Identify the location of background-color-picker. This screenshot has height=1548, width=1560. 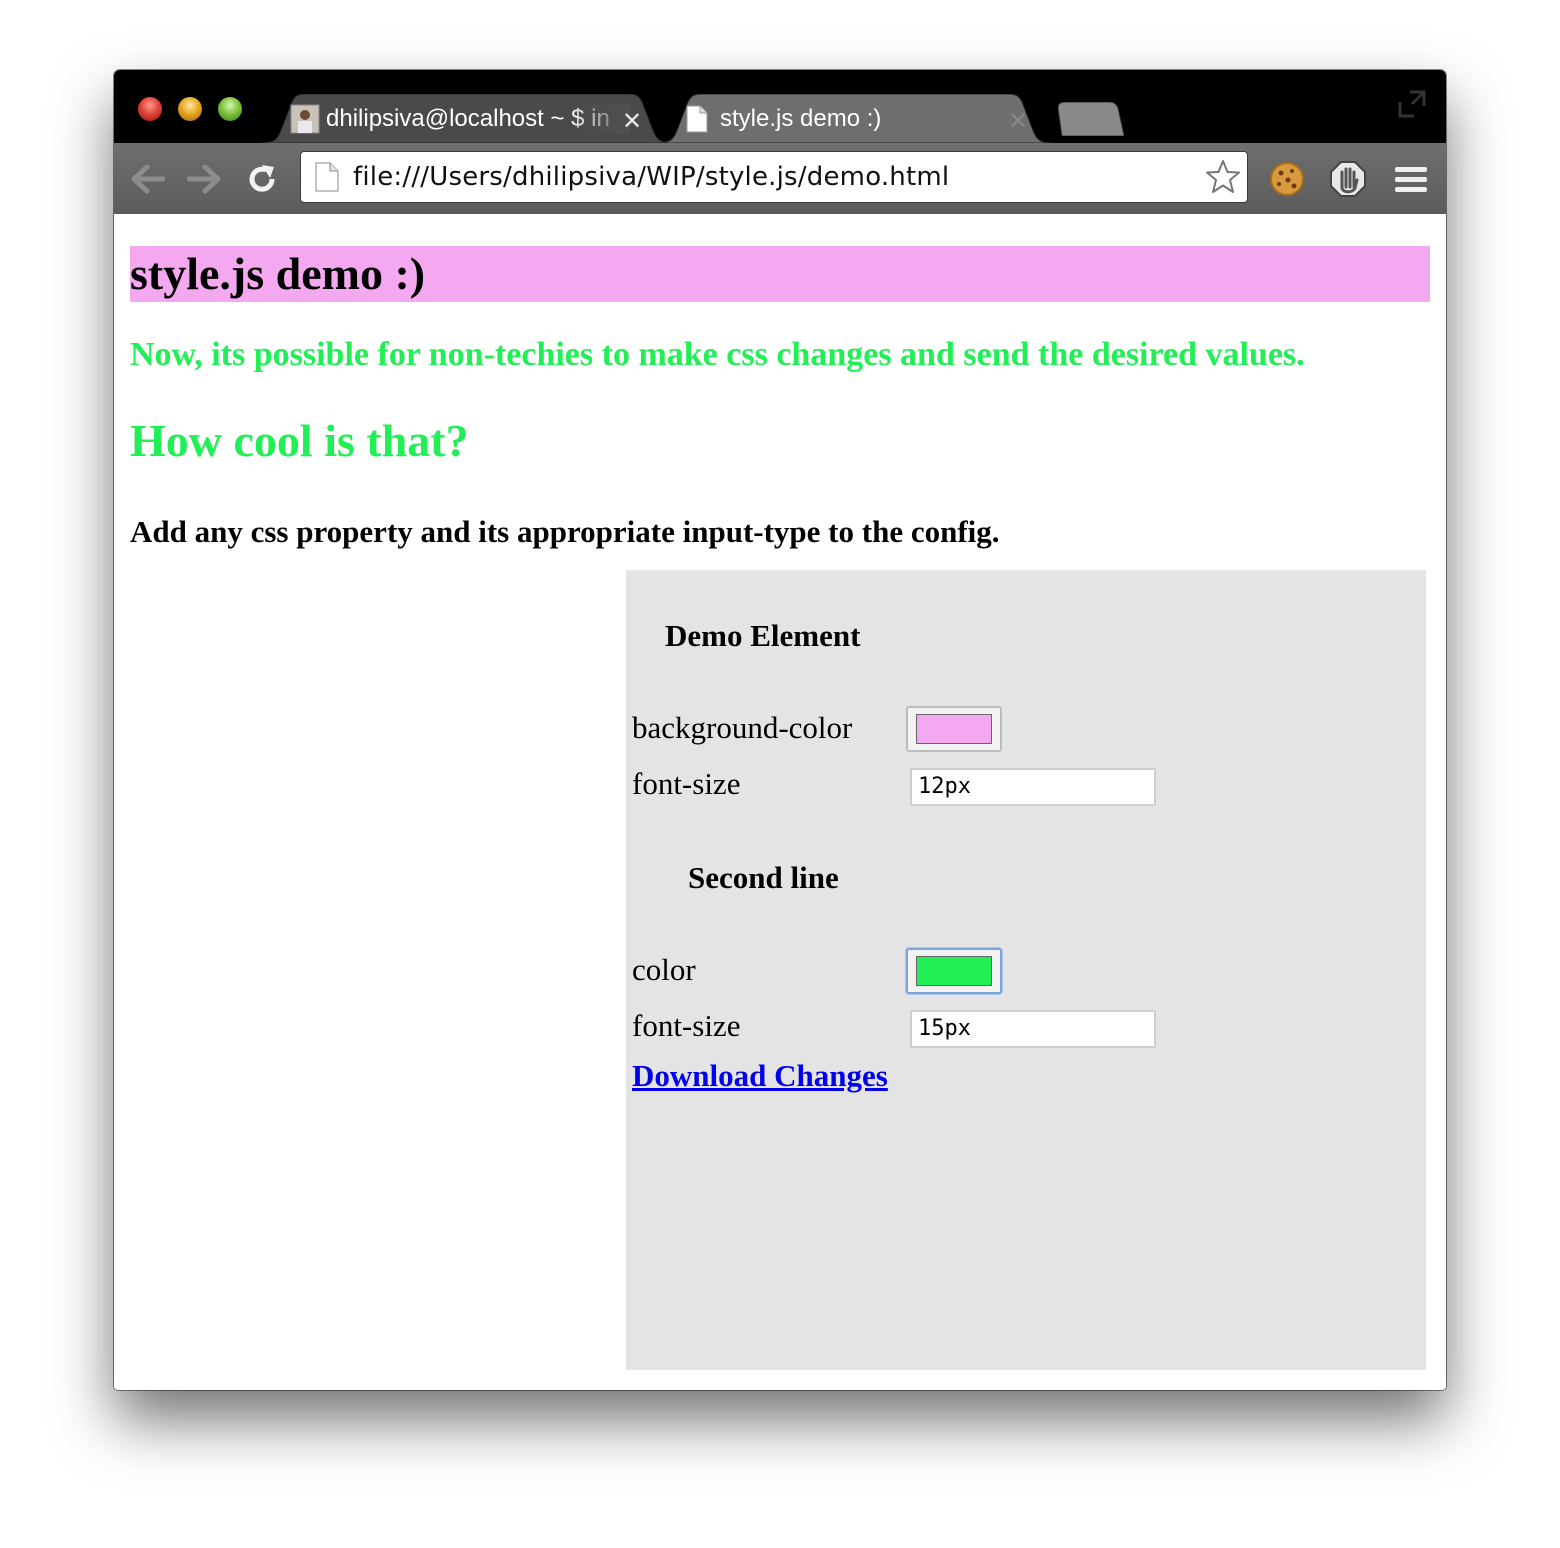
(954, 729).